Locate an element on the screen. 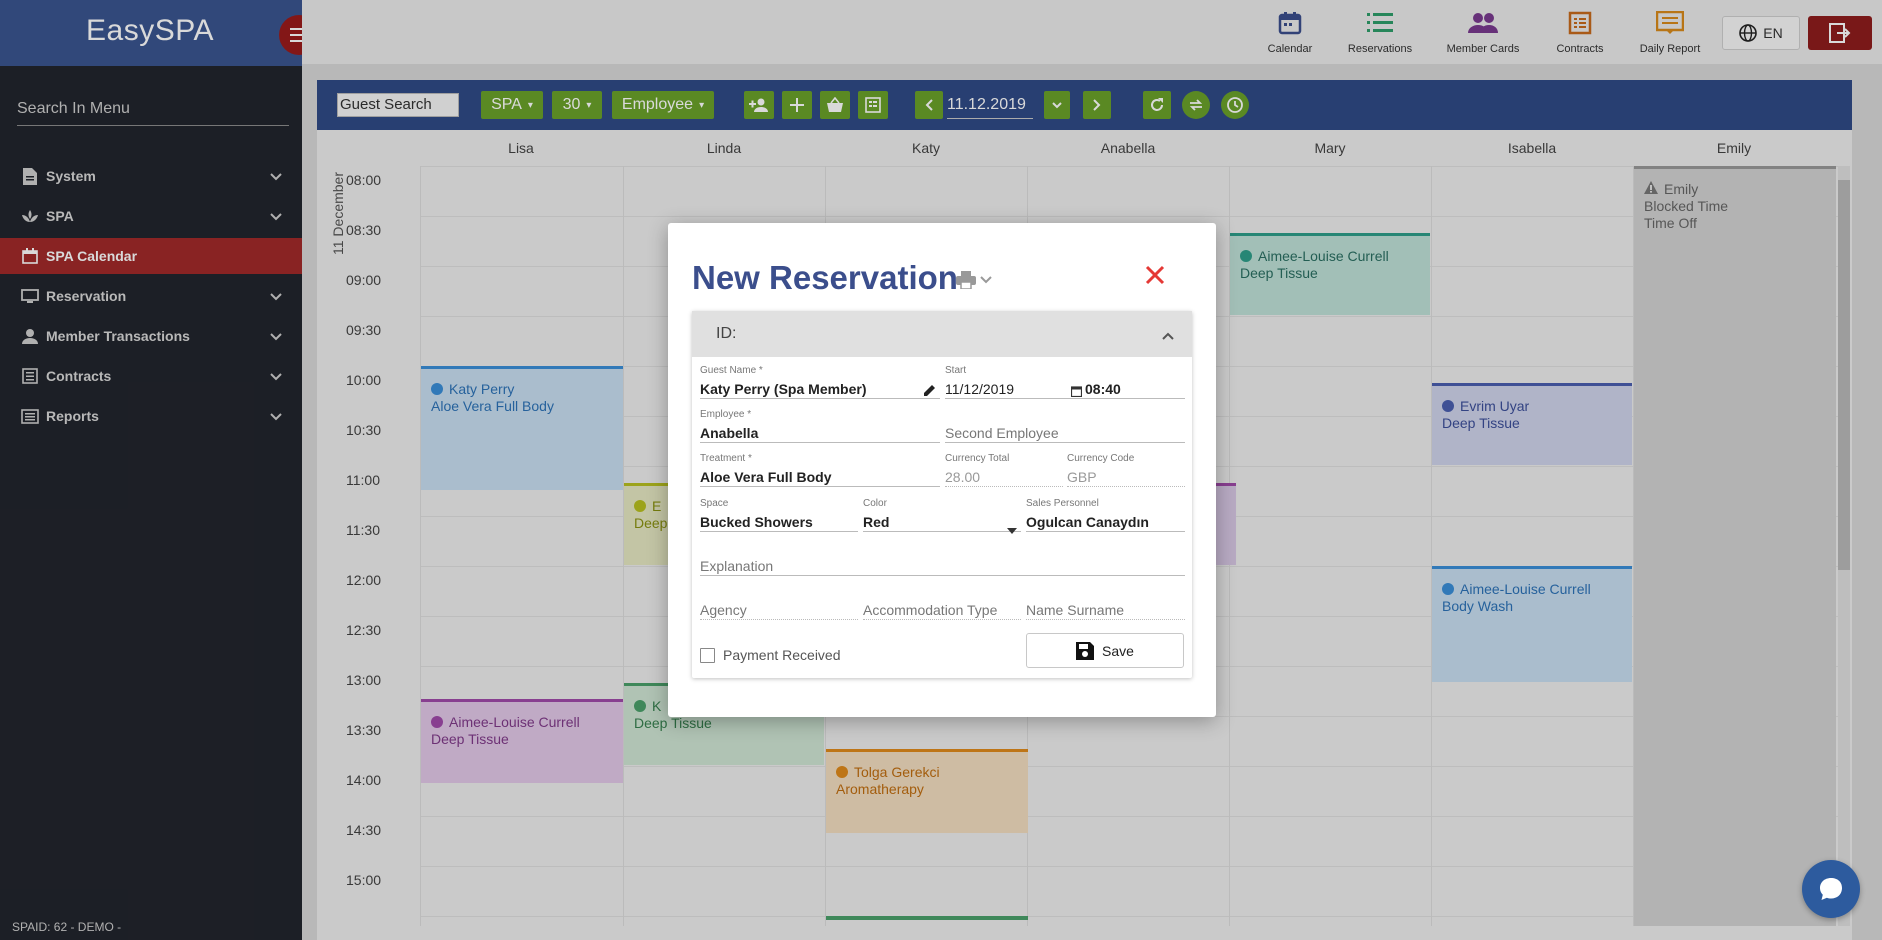  explanation-placeholder: Explanation is located at coordinates (942, 566).